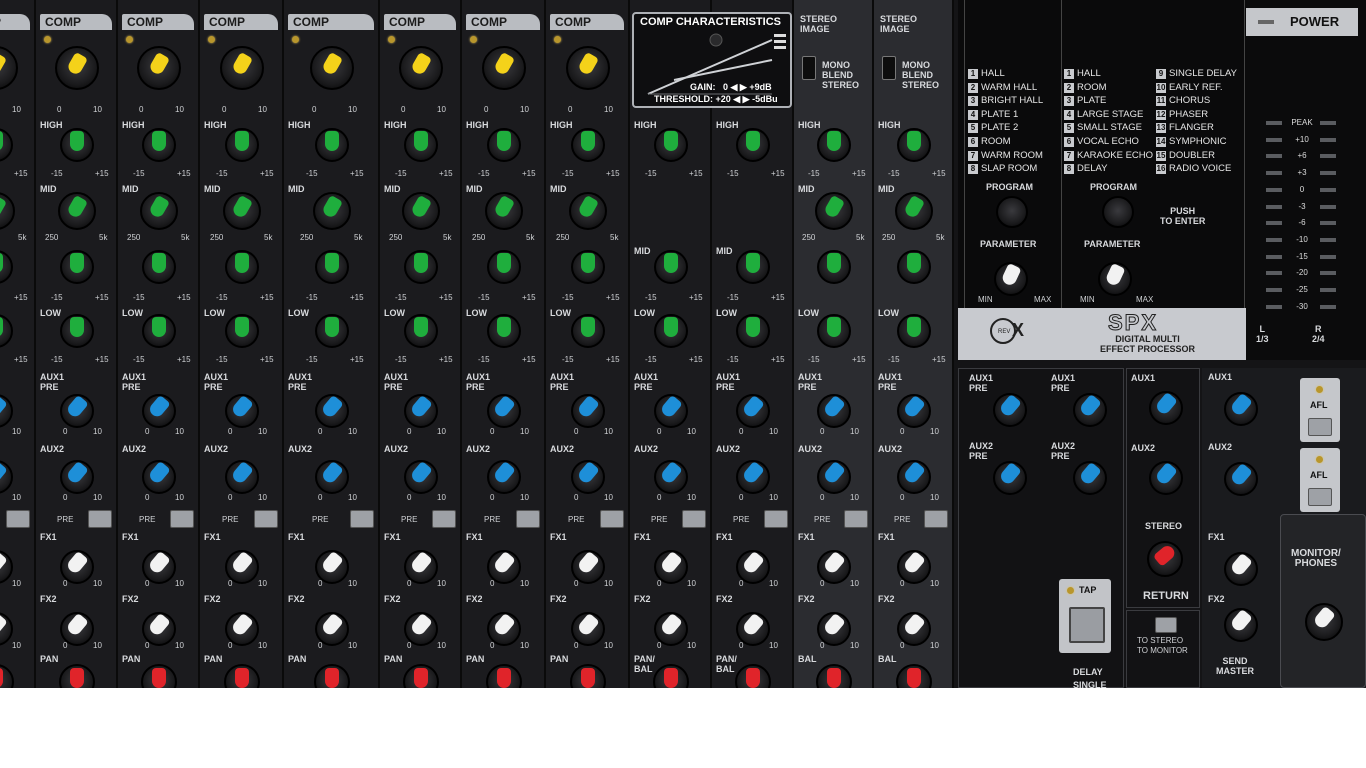 This screenshot has height=768, width=1366. I want to click on fx2-aux2-pre-knob, so click(1090, 478).